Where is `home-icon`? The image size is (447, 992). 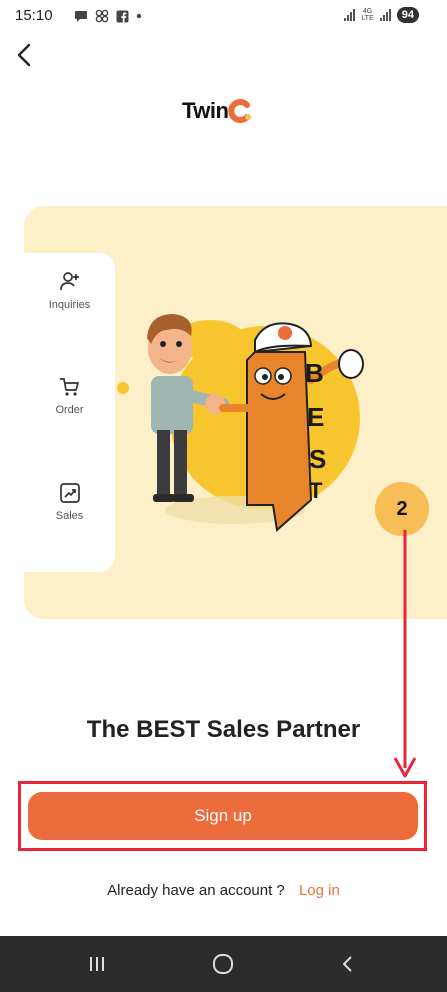
home-icon is located at coordinates (223, 964).